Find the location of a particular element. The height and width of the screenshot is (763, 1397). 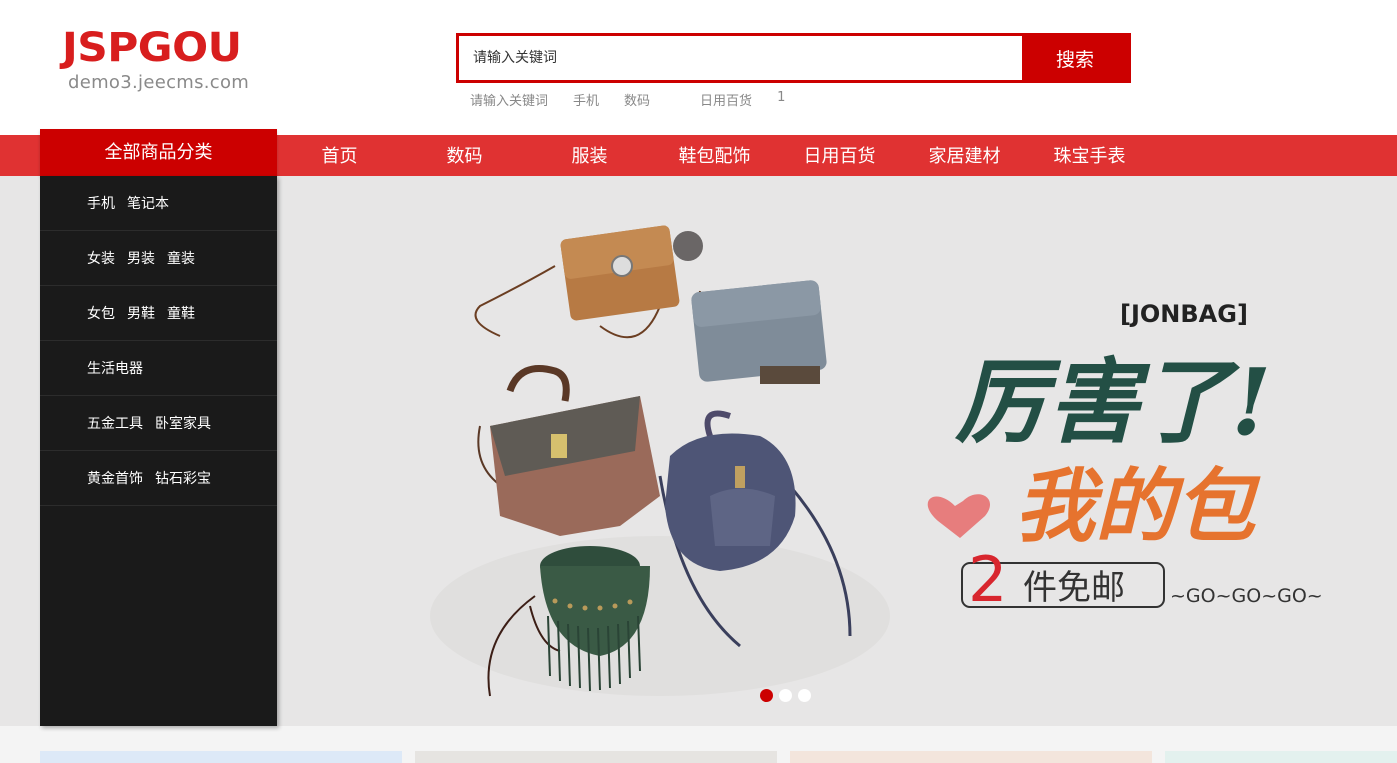

category-link: 手机 is located at coordinates (101, 203).